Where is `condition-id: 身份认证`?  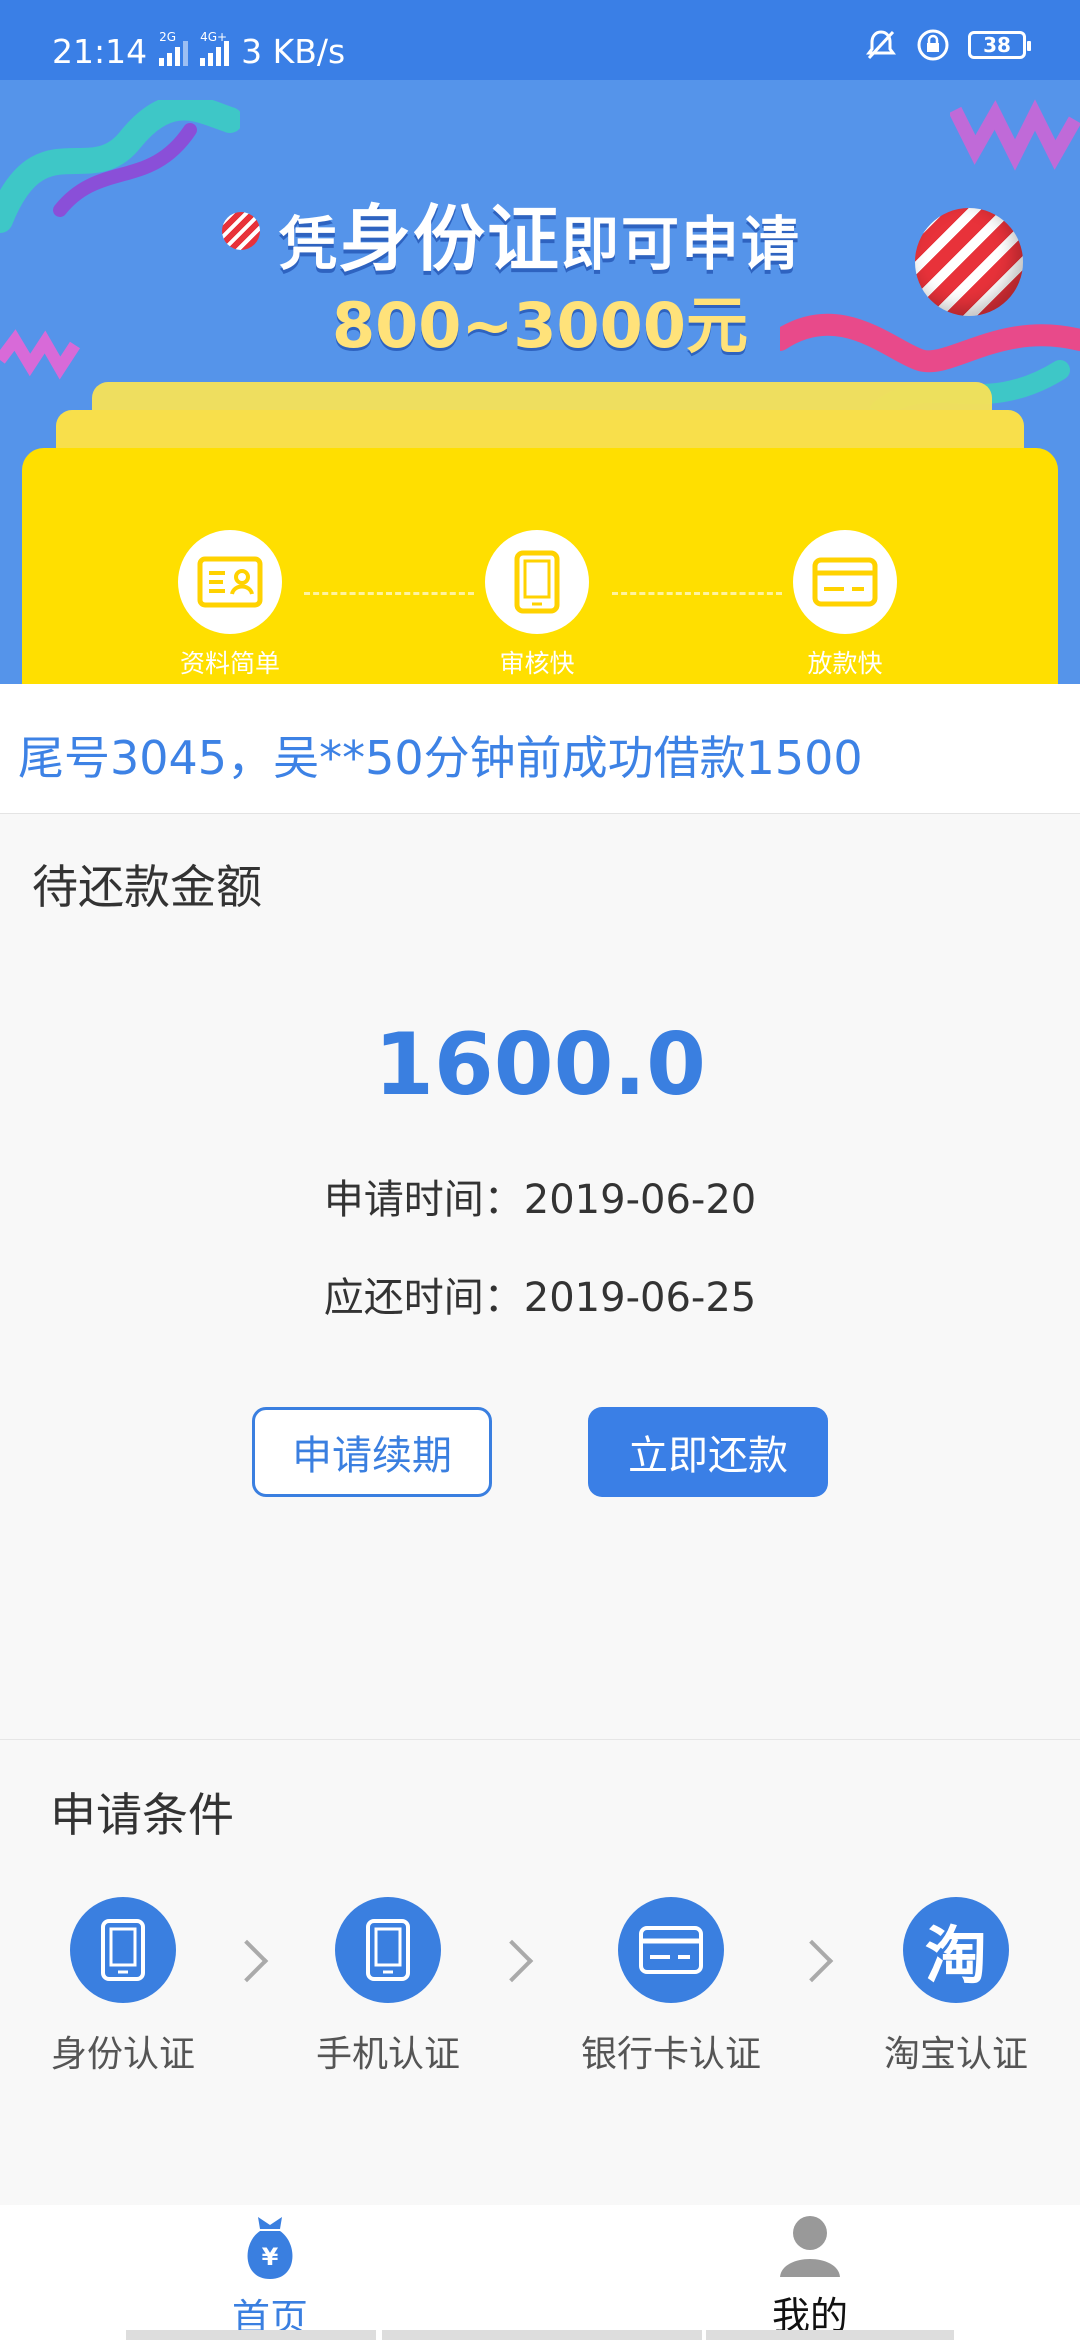 condition-id: 身份认证 is located at coordinates (123, 1987).